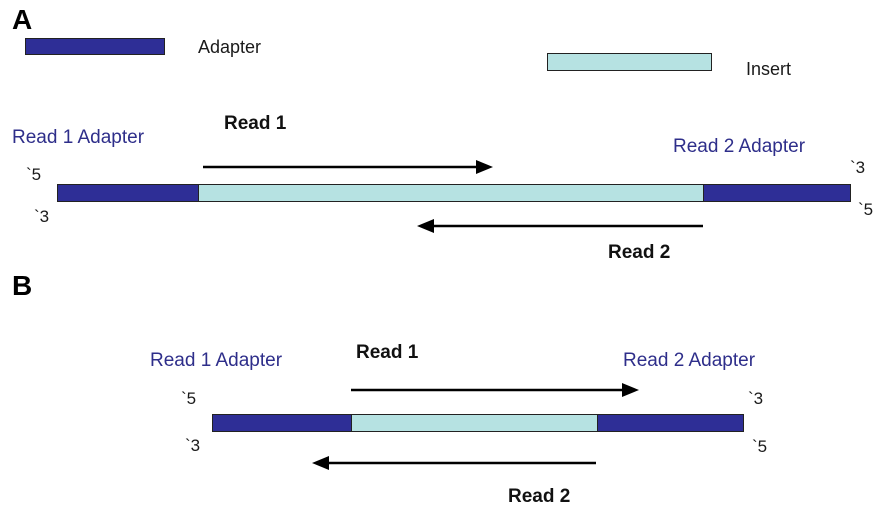 This screenshot has height=524, width=892. Describe the element at coordinates (560, 226) in the screenshot. I see `panel-a-read2-arrow` at that location.